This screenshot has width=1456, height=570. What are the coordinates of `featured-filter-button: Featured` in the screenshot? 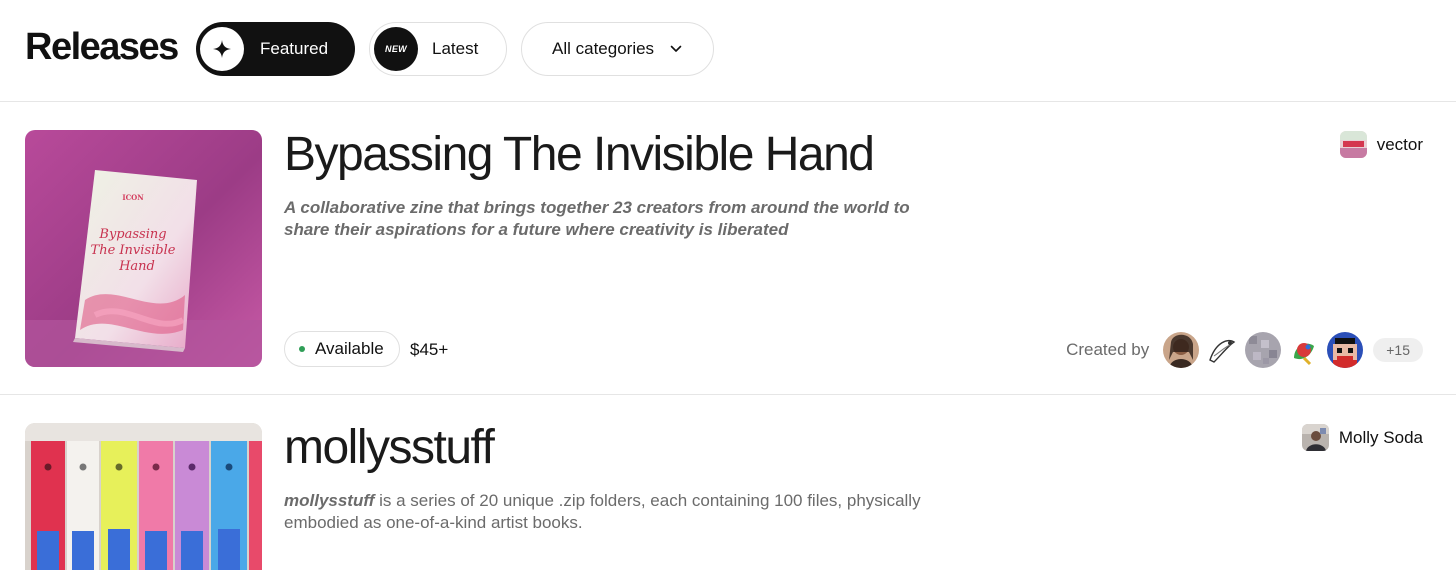 It's located at (275, 49).